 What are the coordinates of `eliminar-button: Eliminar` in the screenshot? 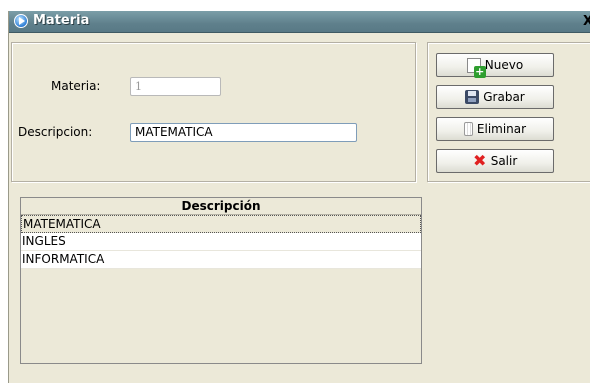 It's located at (495, 129).